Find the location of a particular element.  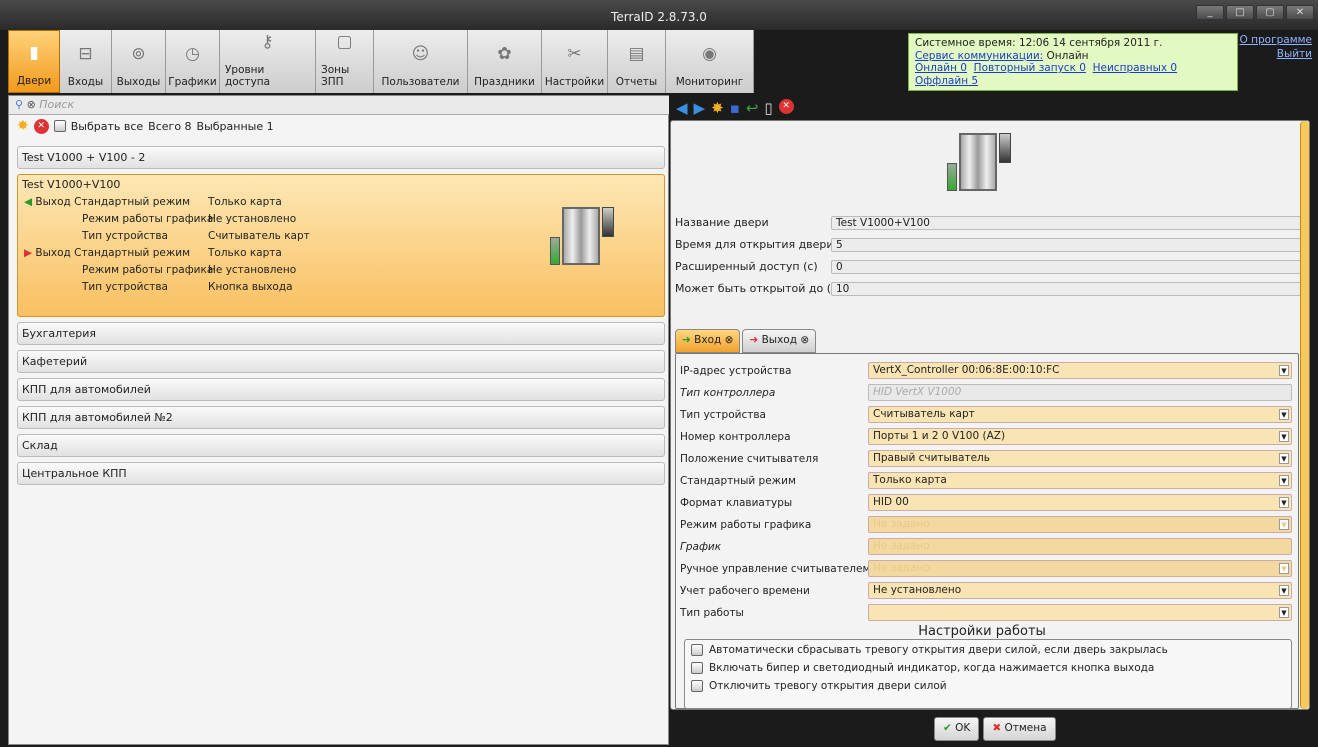

tab-doors: ▮ Двери is located at coordinates (34, 61).